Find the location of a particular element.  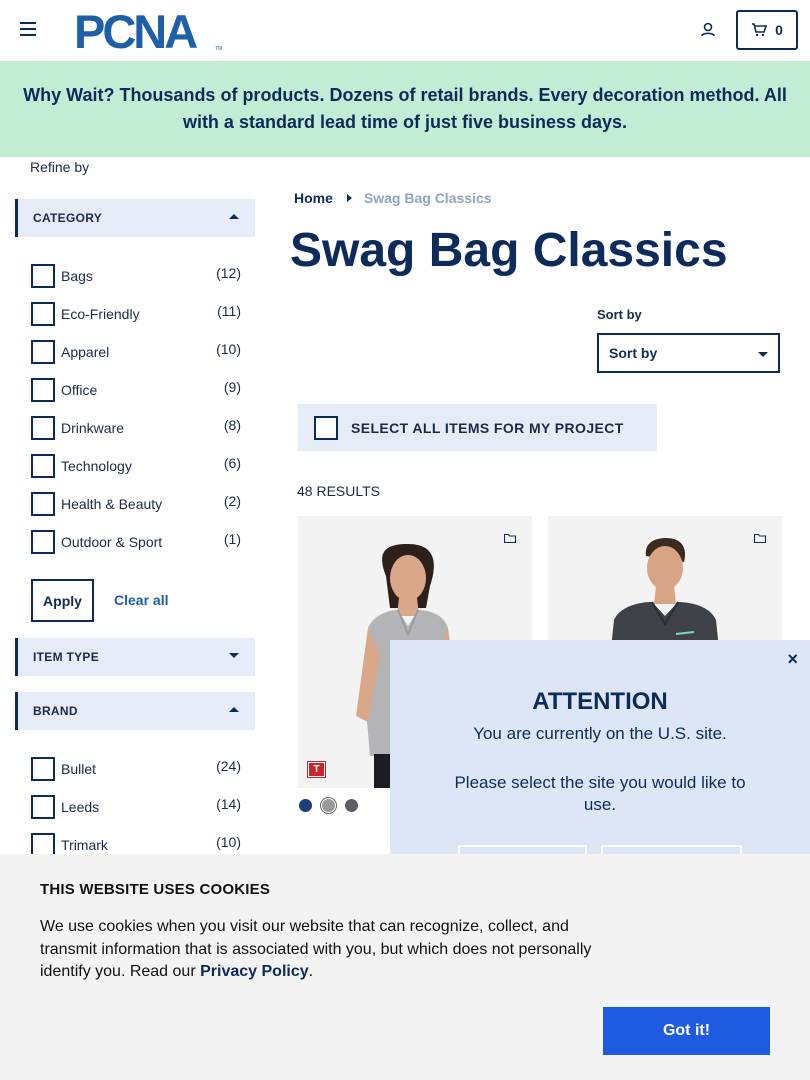

select-all-bar: SELECT ALL ITEMS FOR MY PROJECT is located at coordinates (477, 427).